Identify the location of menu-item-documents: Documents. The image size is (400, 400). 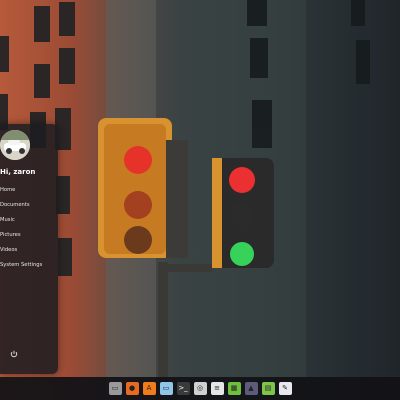
(29, 205).